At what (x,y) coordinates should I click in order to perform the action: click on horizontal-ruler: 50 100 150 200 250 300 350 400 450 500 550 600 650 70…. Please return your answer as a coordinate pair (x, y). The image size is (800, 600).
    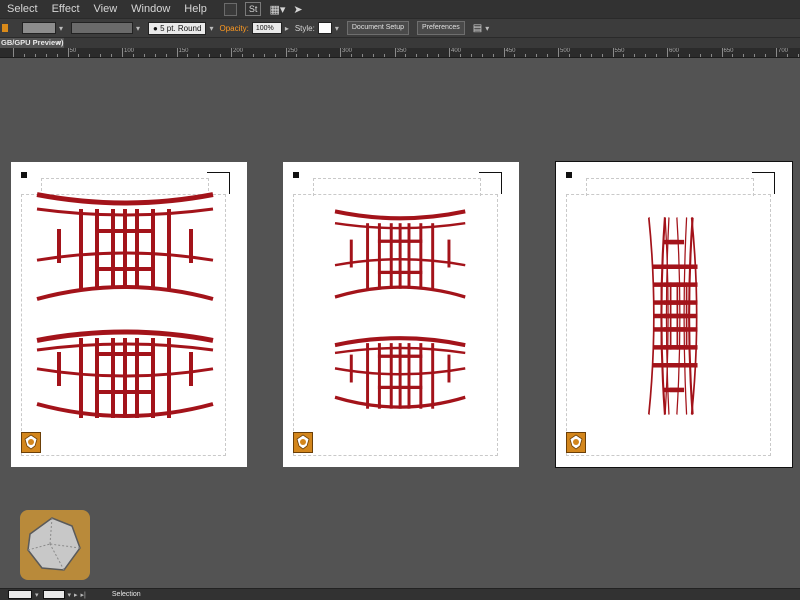
    Looking at the image, I should click on (400, 53).